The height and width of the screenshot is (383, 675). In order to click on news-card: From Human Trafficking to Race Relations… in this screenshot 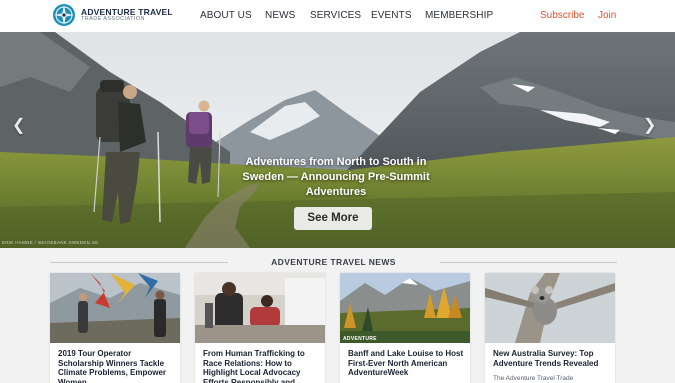, I will do `click(260, 328)`.